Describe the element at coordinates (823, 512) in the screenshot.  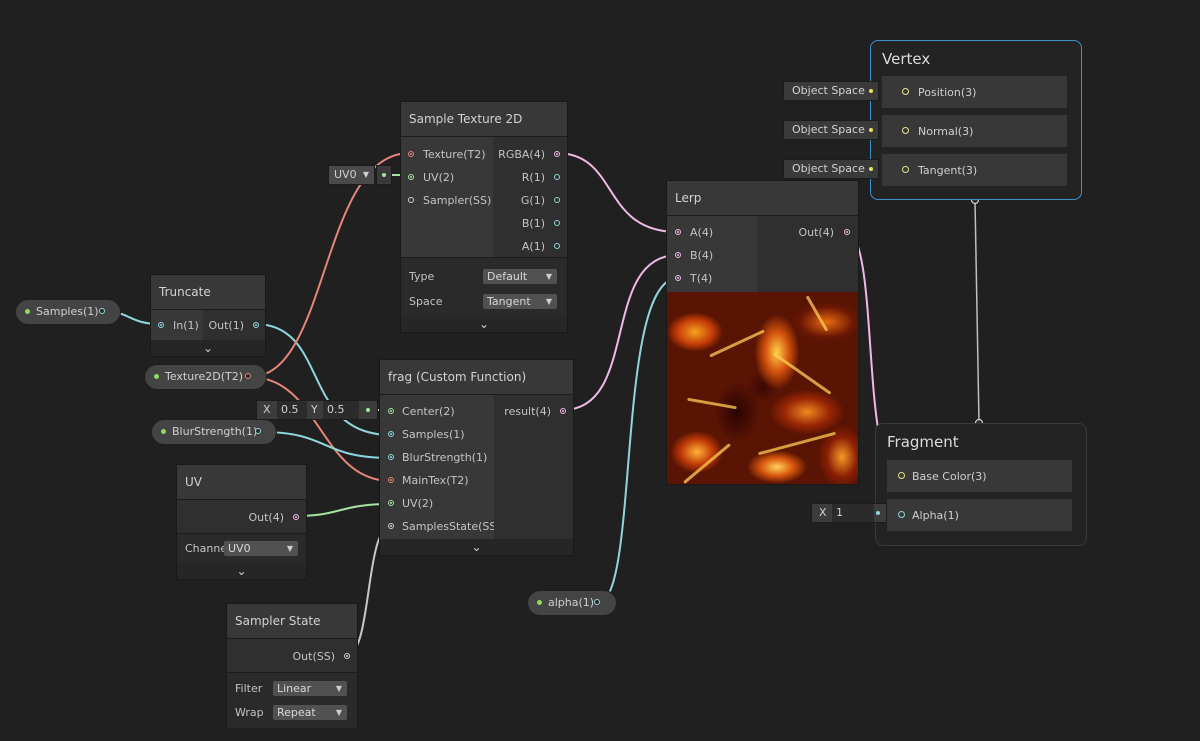
I see `alpha-x-label: X` at that location.